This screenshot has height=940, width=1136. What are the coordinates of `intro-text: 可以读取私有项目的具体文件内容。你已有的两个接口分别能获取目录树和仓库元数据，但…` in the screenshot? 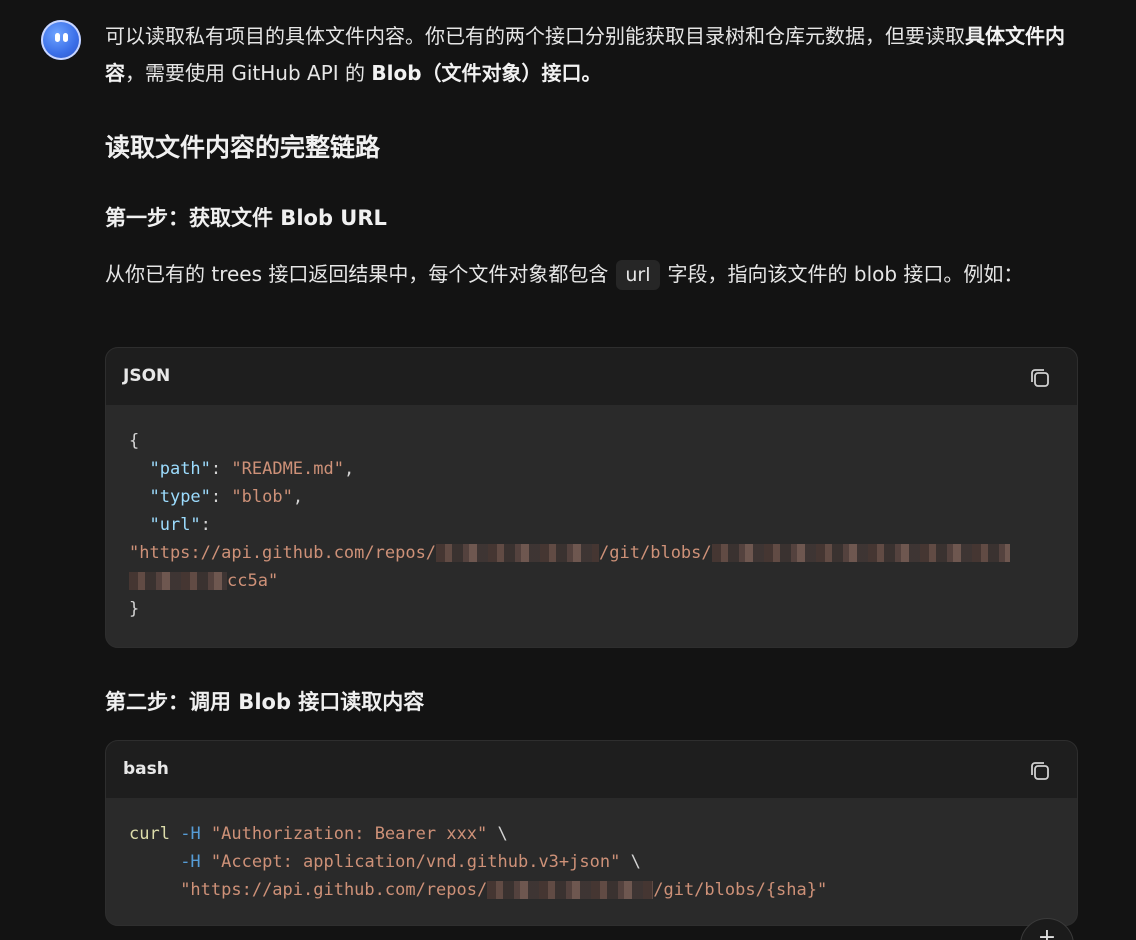 It's located at (535, 36).